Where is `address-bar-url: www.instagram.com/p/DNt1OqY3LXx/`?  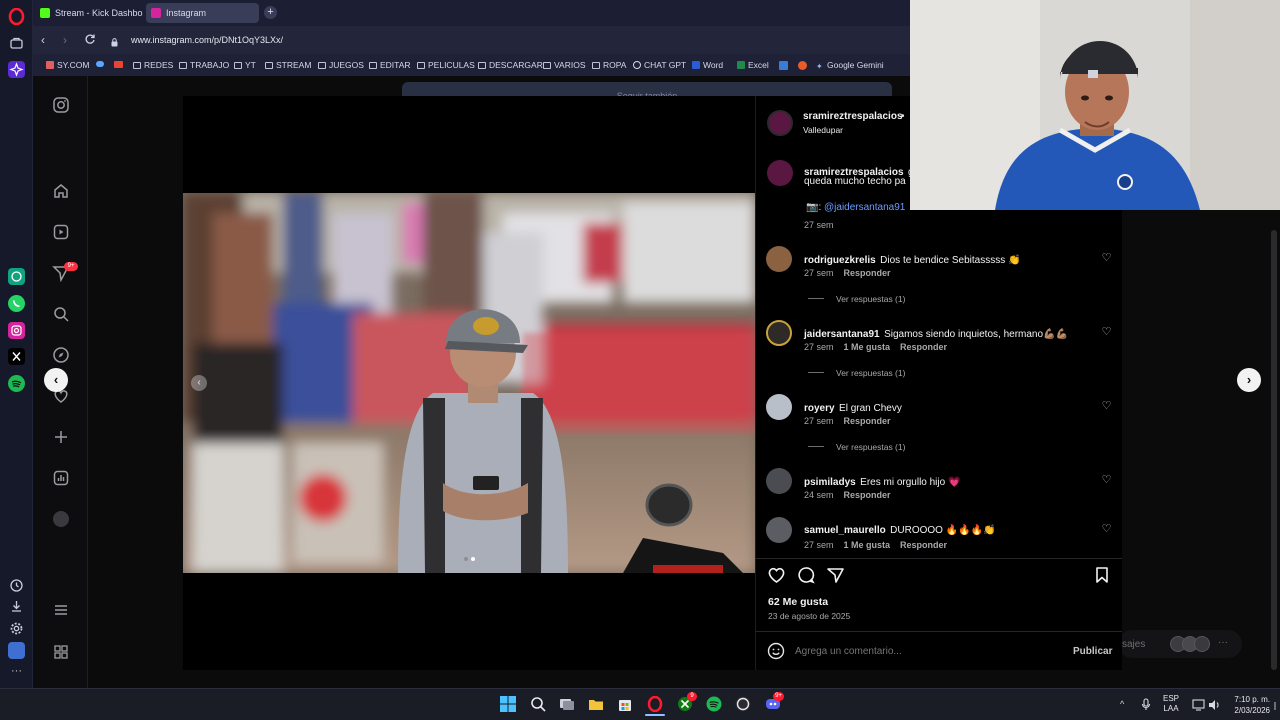
address-bar-url: www.instagram.com/p/DNt1OqY3LXx/ is located at coordinates (207, 40).